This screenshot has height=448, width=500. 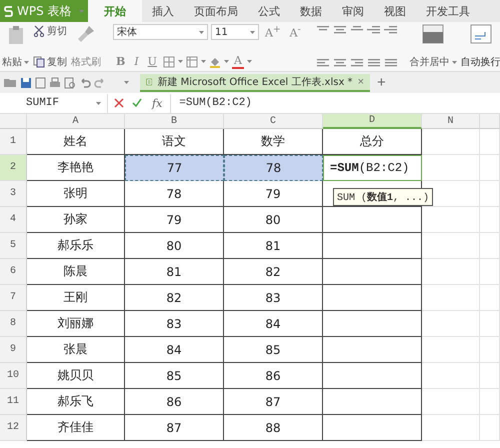 I want to click on close-tab-button: ×, so click(x=361, y=82).